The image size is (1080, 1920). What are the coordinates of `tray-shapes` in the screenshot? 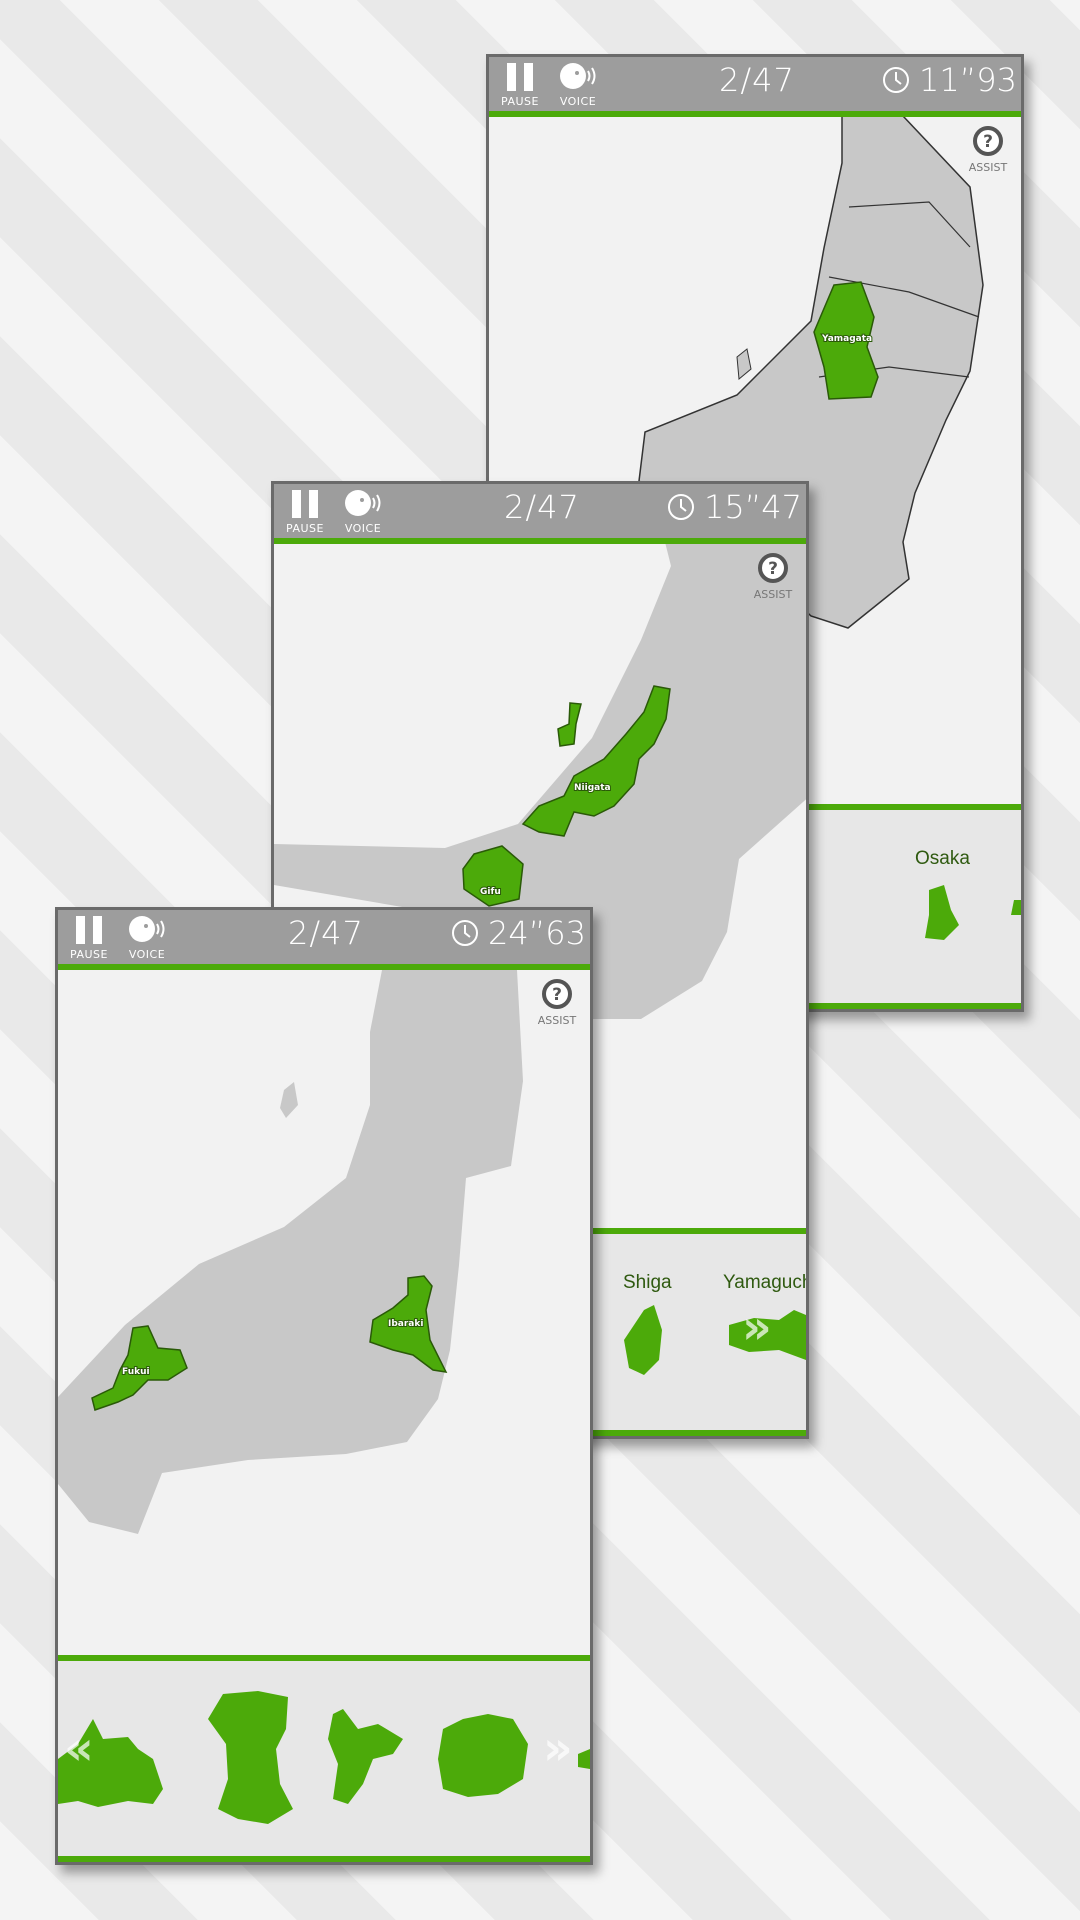 It's located at (324, 1757).